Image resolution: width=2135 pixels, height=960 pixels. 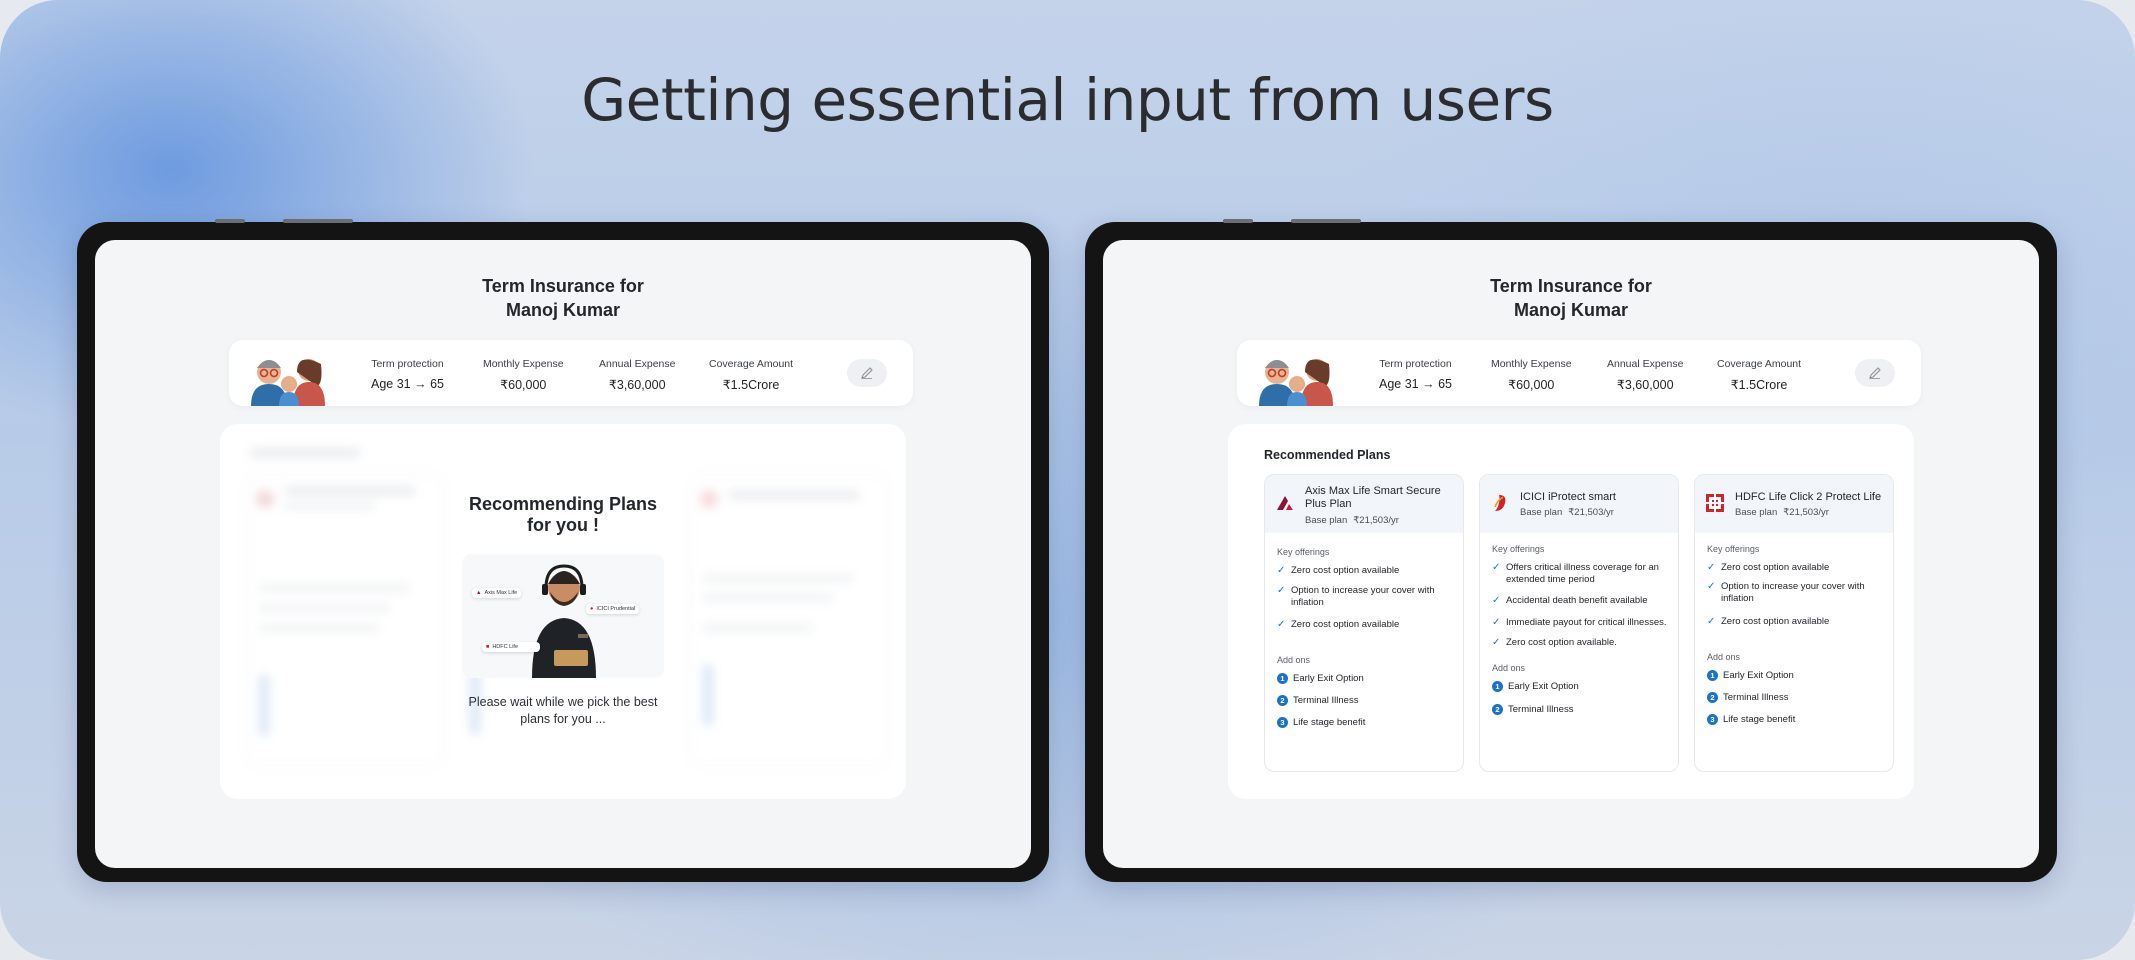 What do you see at coordinates (1282, 722) in the screenshot?
I see `number-badge-icon: 3` at bounding box center [1282, 722].